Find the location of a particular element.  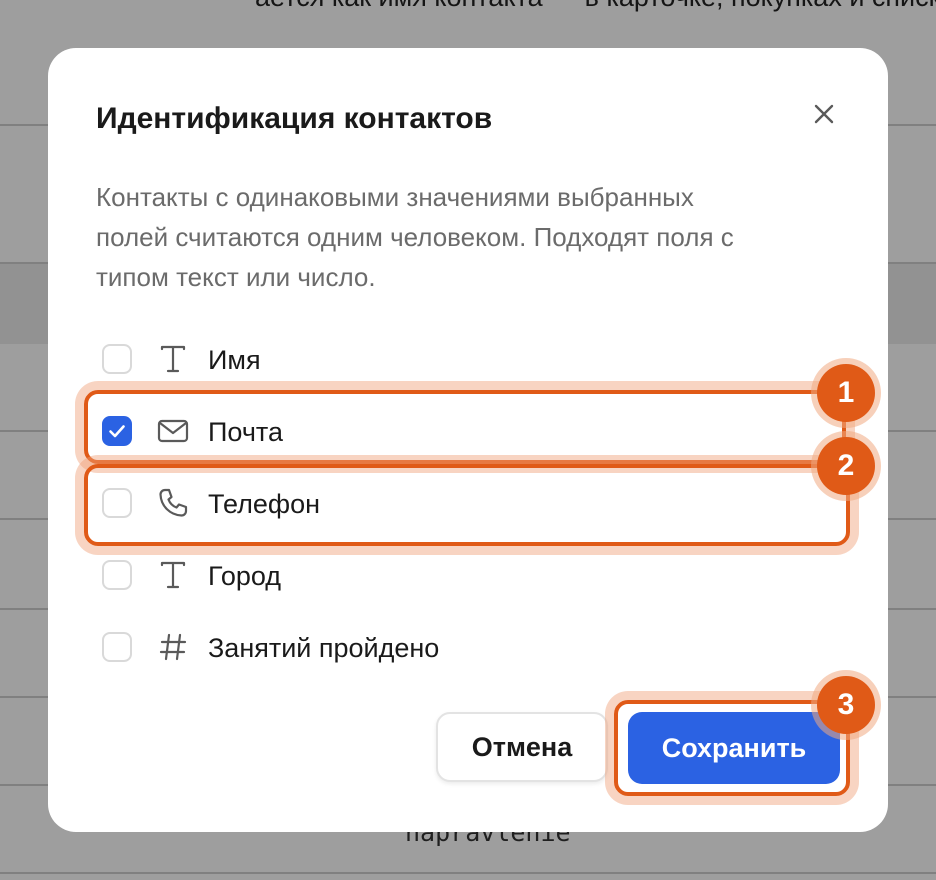

close-button is located at coordinates (824, 114).